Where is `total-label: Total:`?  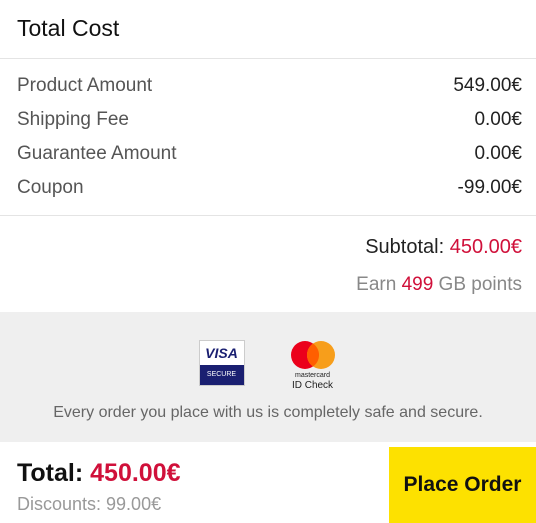
total-label: Total: is located at coordinates (54, 473).